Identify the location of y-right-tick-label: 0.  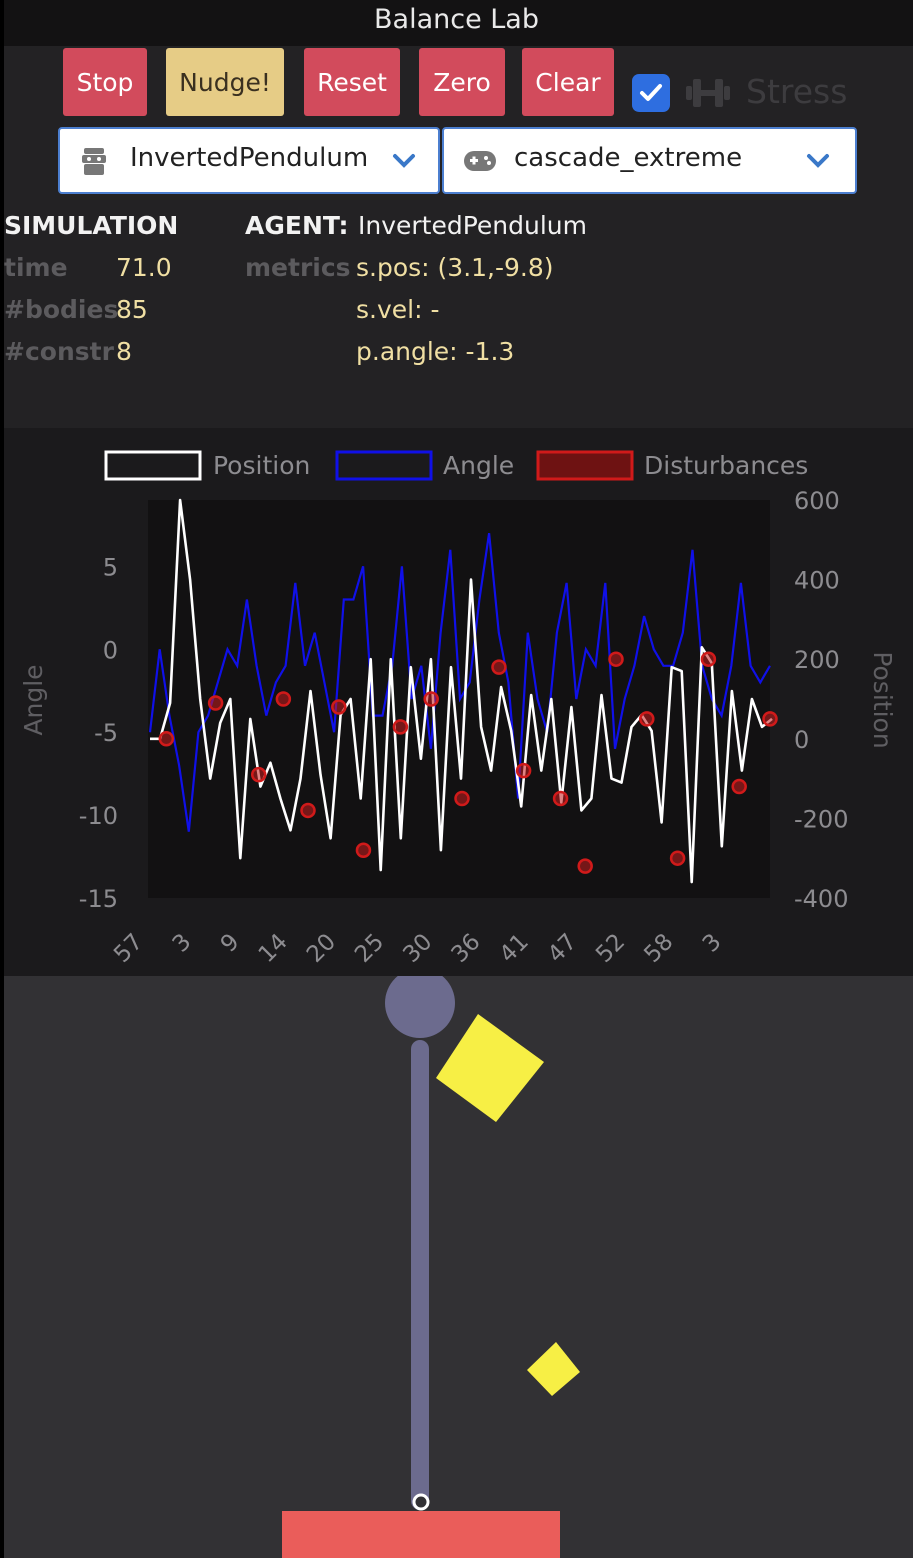
(801, 740).